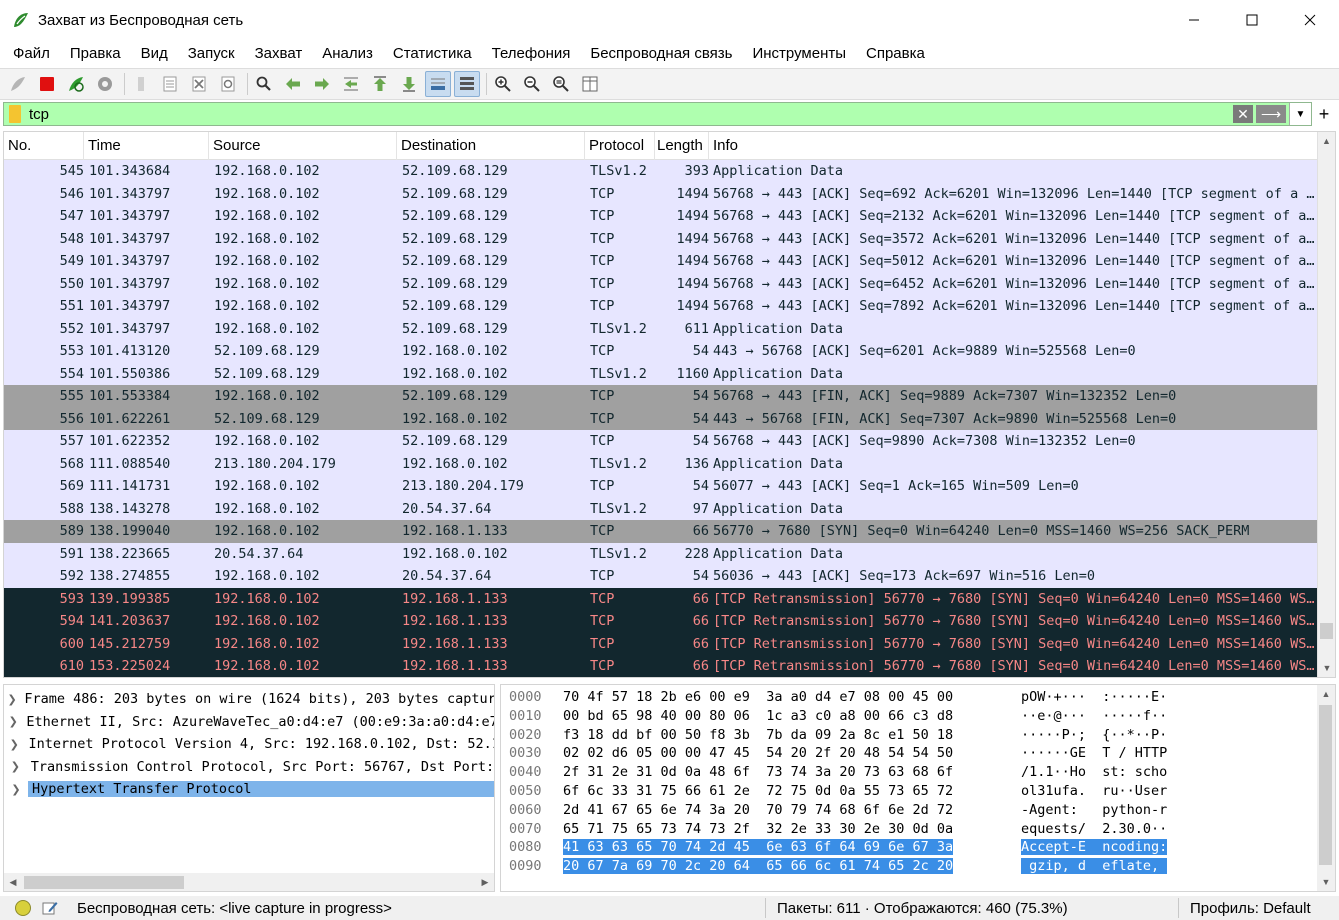  I want to click on apply-filter-button: ⟶, so click(1271, 114).